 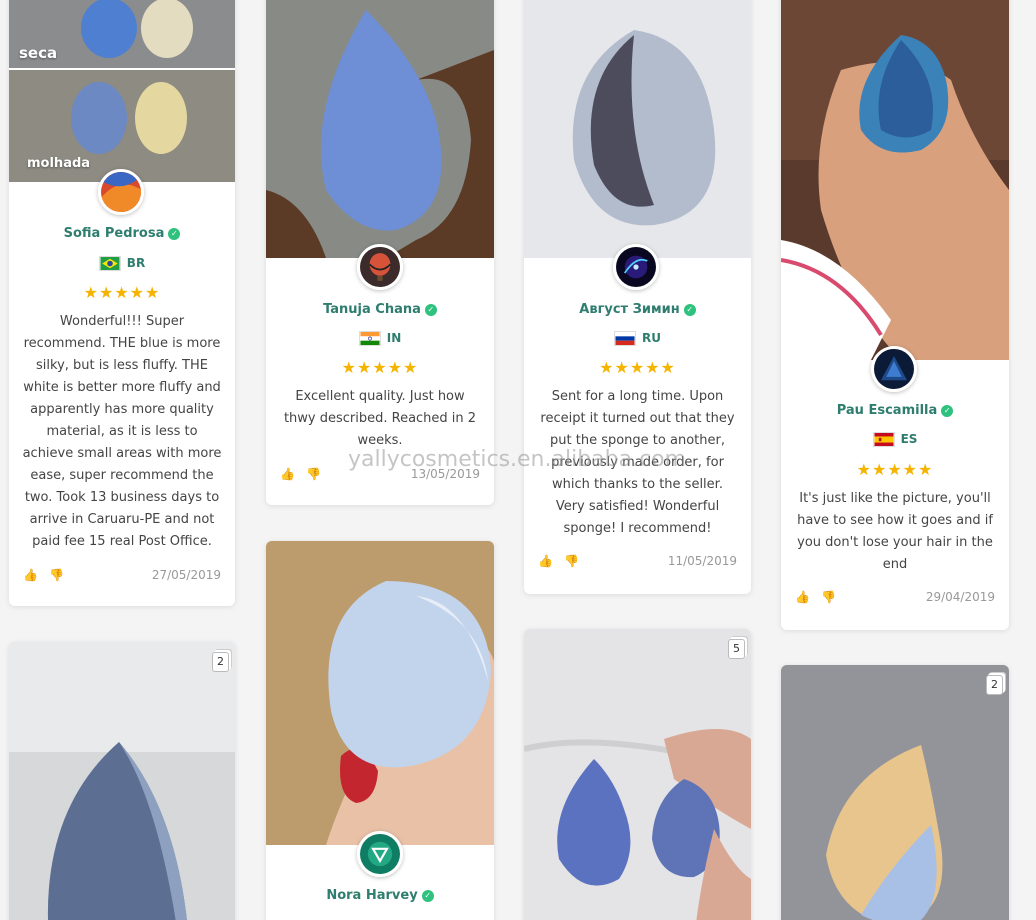 What do you see at coordinates (122, 263) in the screenshot?
I see `reviewer-country: BR` at bounding box center [122, 263].